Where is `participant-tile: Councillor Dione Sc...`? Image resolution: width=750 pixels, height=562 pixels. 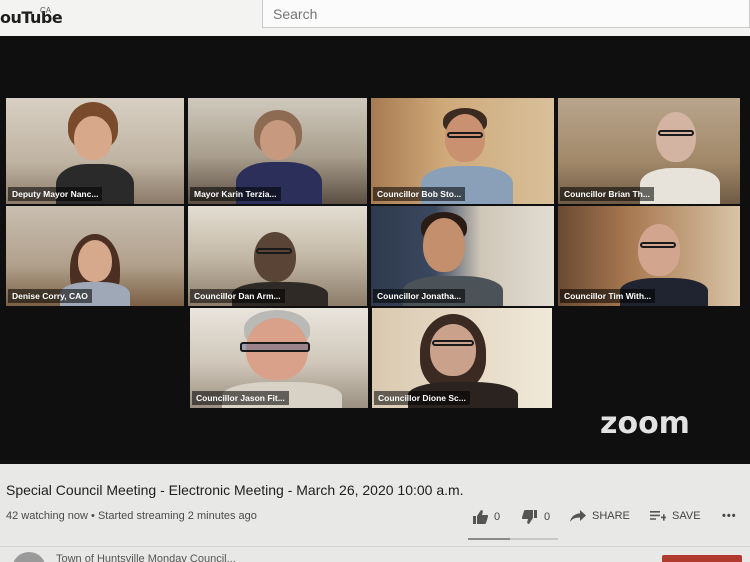
participant-tile: Councillor Dione Sc... is located at coordinates (462, 358).